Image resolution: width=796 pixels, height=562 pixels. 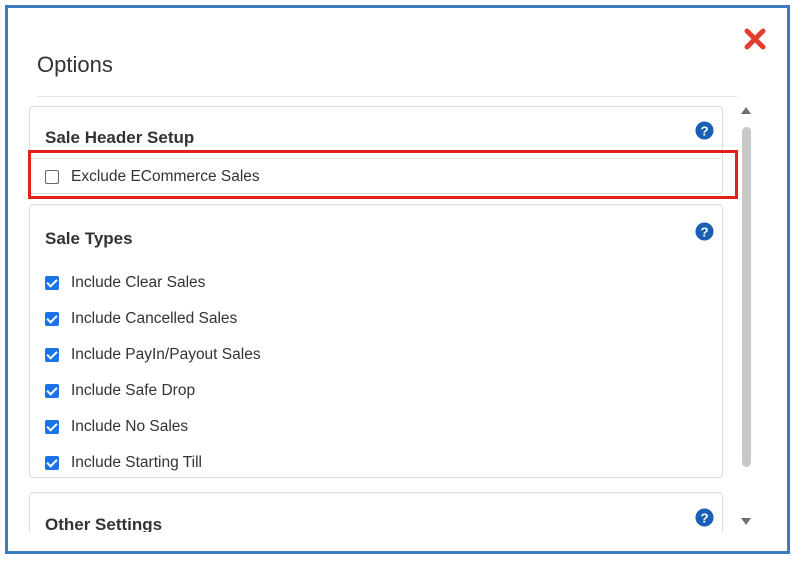 What do you see at coordinates (89, 238) in the screenshot?
I see `sale-types-title: Sale Types` at bounding box center [89, 238].